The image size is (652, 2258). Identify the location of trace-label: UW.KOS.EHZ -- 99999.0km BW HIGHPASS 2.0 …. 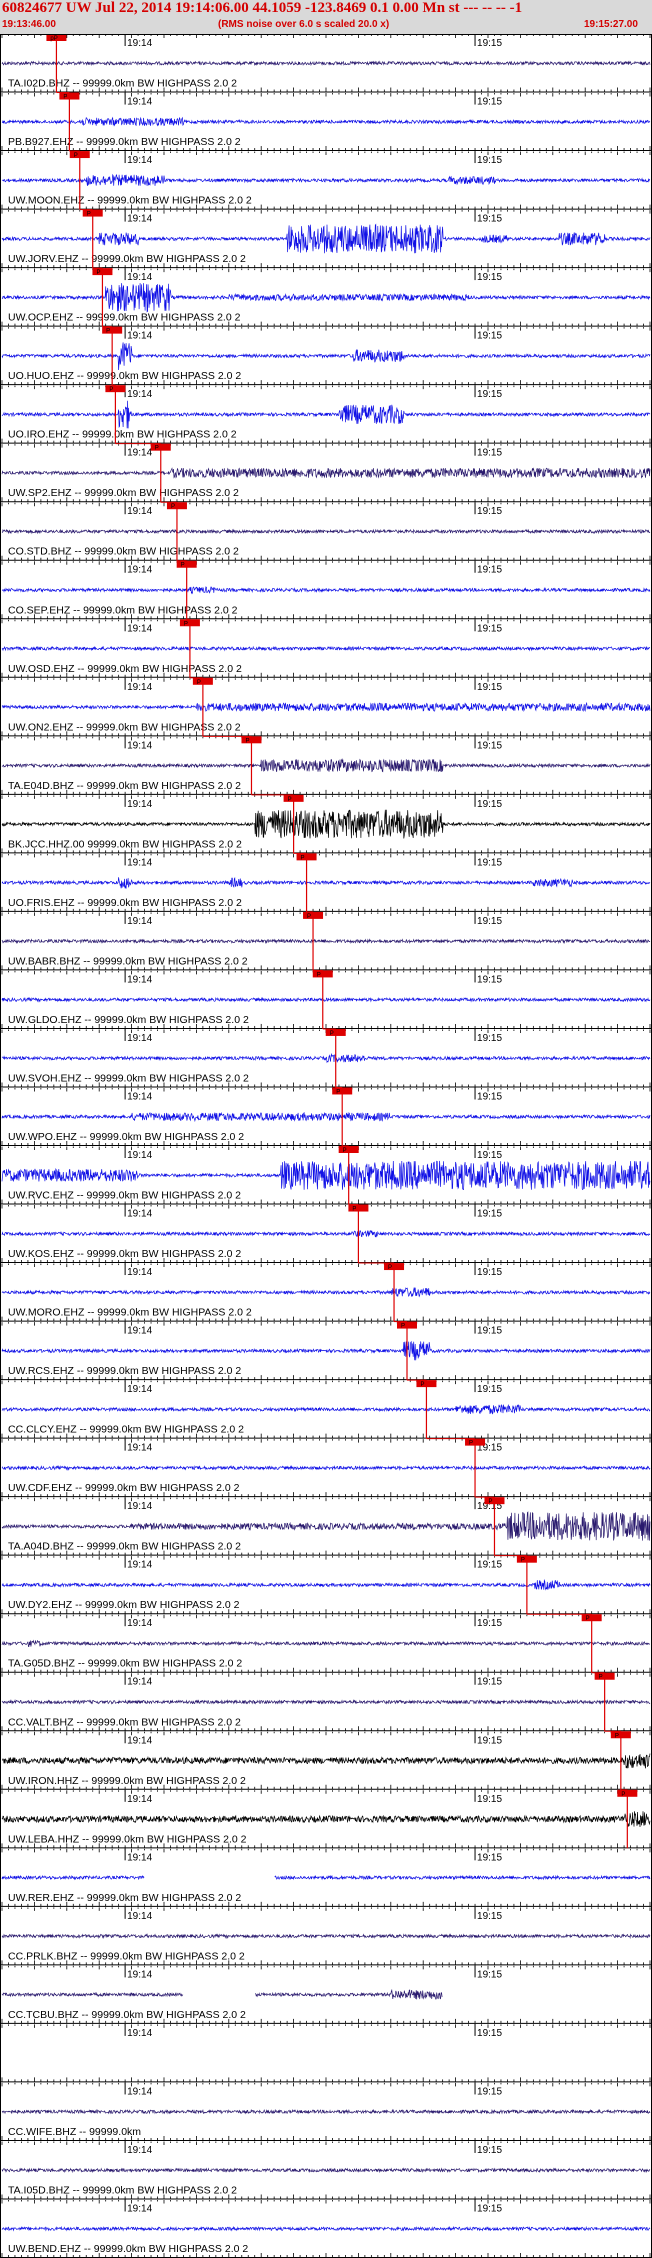
(124, 1254).